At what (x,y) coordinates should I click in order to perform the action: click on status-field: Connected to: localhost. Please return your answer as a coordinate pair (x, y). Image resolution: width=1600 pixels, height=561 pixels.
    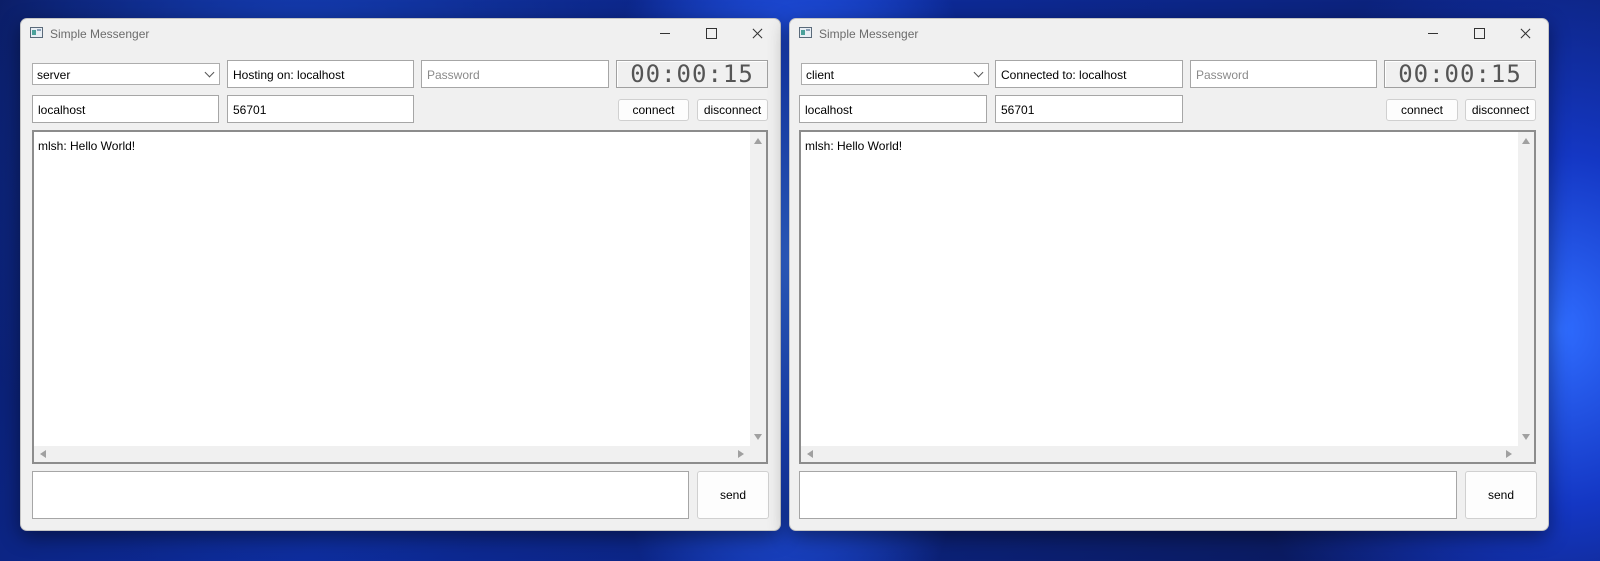
    Looking at the image, I should click on (1089, 74).